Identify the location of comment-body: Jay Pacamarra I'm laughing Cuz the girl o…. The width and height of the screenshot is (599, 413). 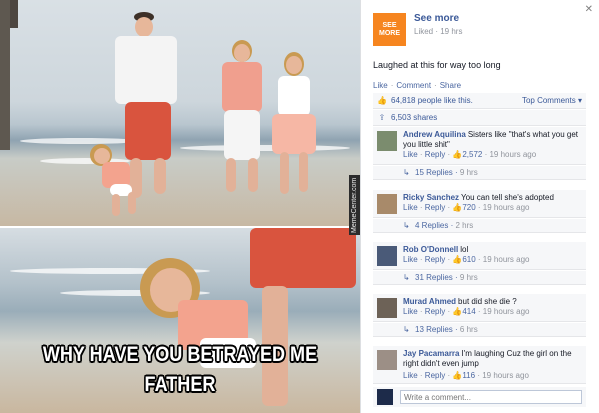
(493, 359).